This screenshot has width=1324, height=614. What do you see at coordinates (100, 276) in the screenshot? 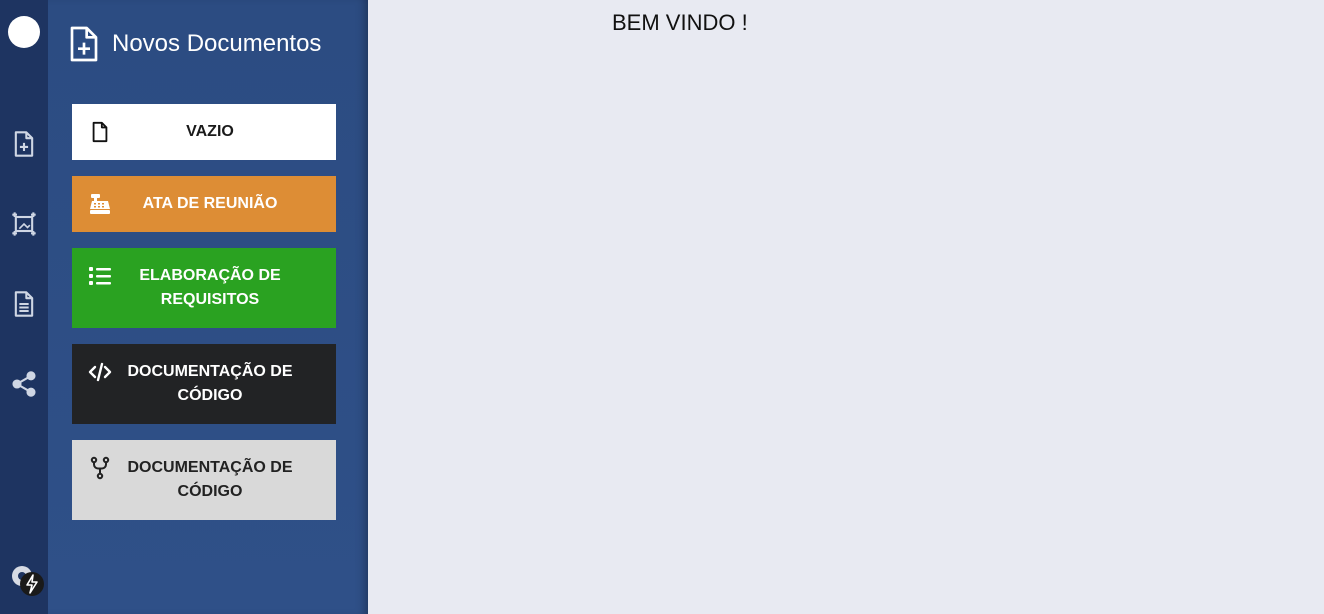
I see `list-icon` at bounding box center [100, 276].